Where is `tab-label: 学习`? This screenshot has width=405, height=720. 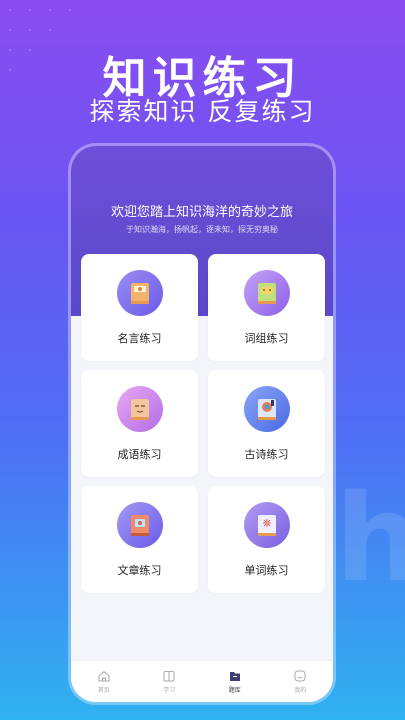
tab-label: 学习 is located at coordinates (169, 690).